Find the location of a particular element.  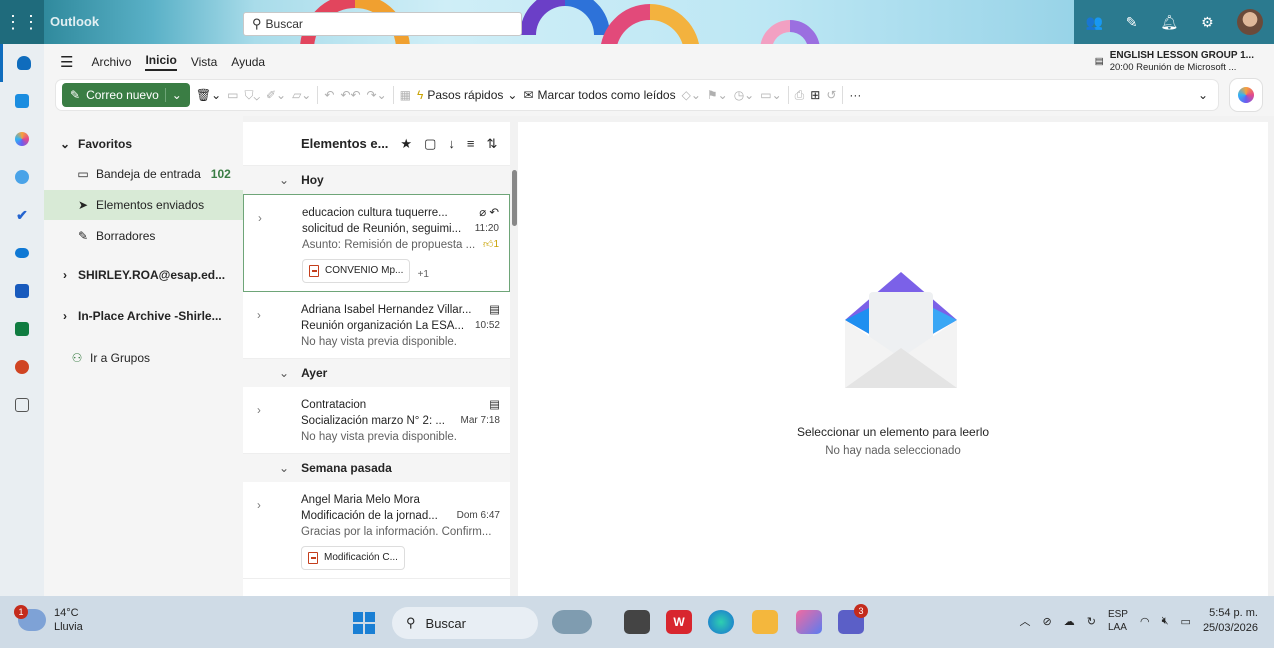

mark-all-read-button: ✉ Marcar todos como leídos is located at coordinates (599, 95).